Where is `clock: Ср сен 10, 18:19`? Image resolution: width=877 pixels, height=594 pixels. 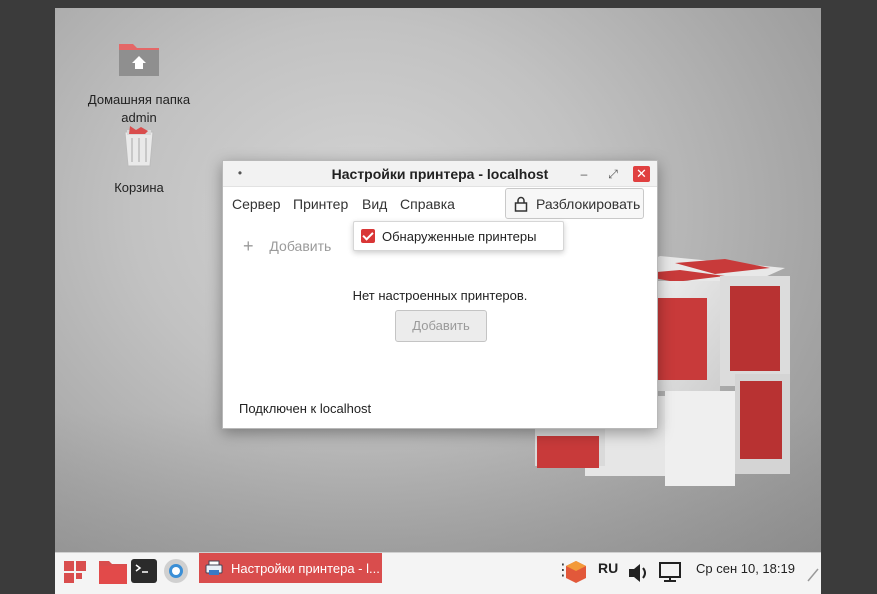
clock: Ср сен 10, 18:19 is located at coordinates (745, 568).